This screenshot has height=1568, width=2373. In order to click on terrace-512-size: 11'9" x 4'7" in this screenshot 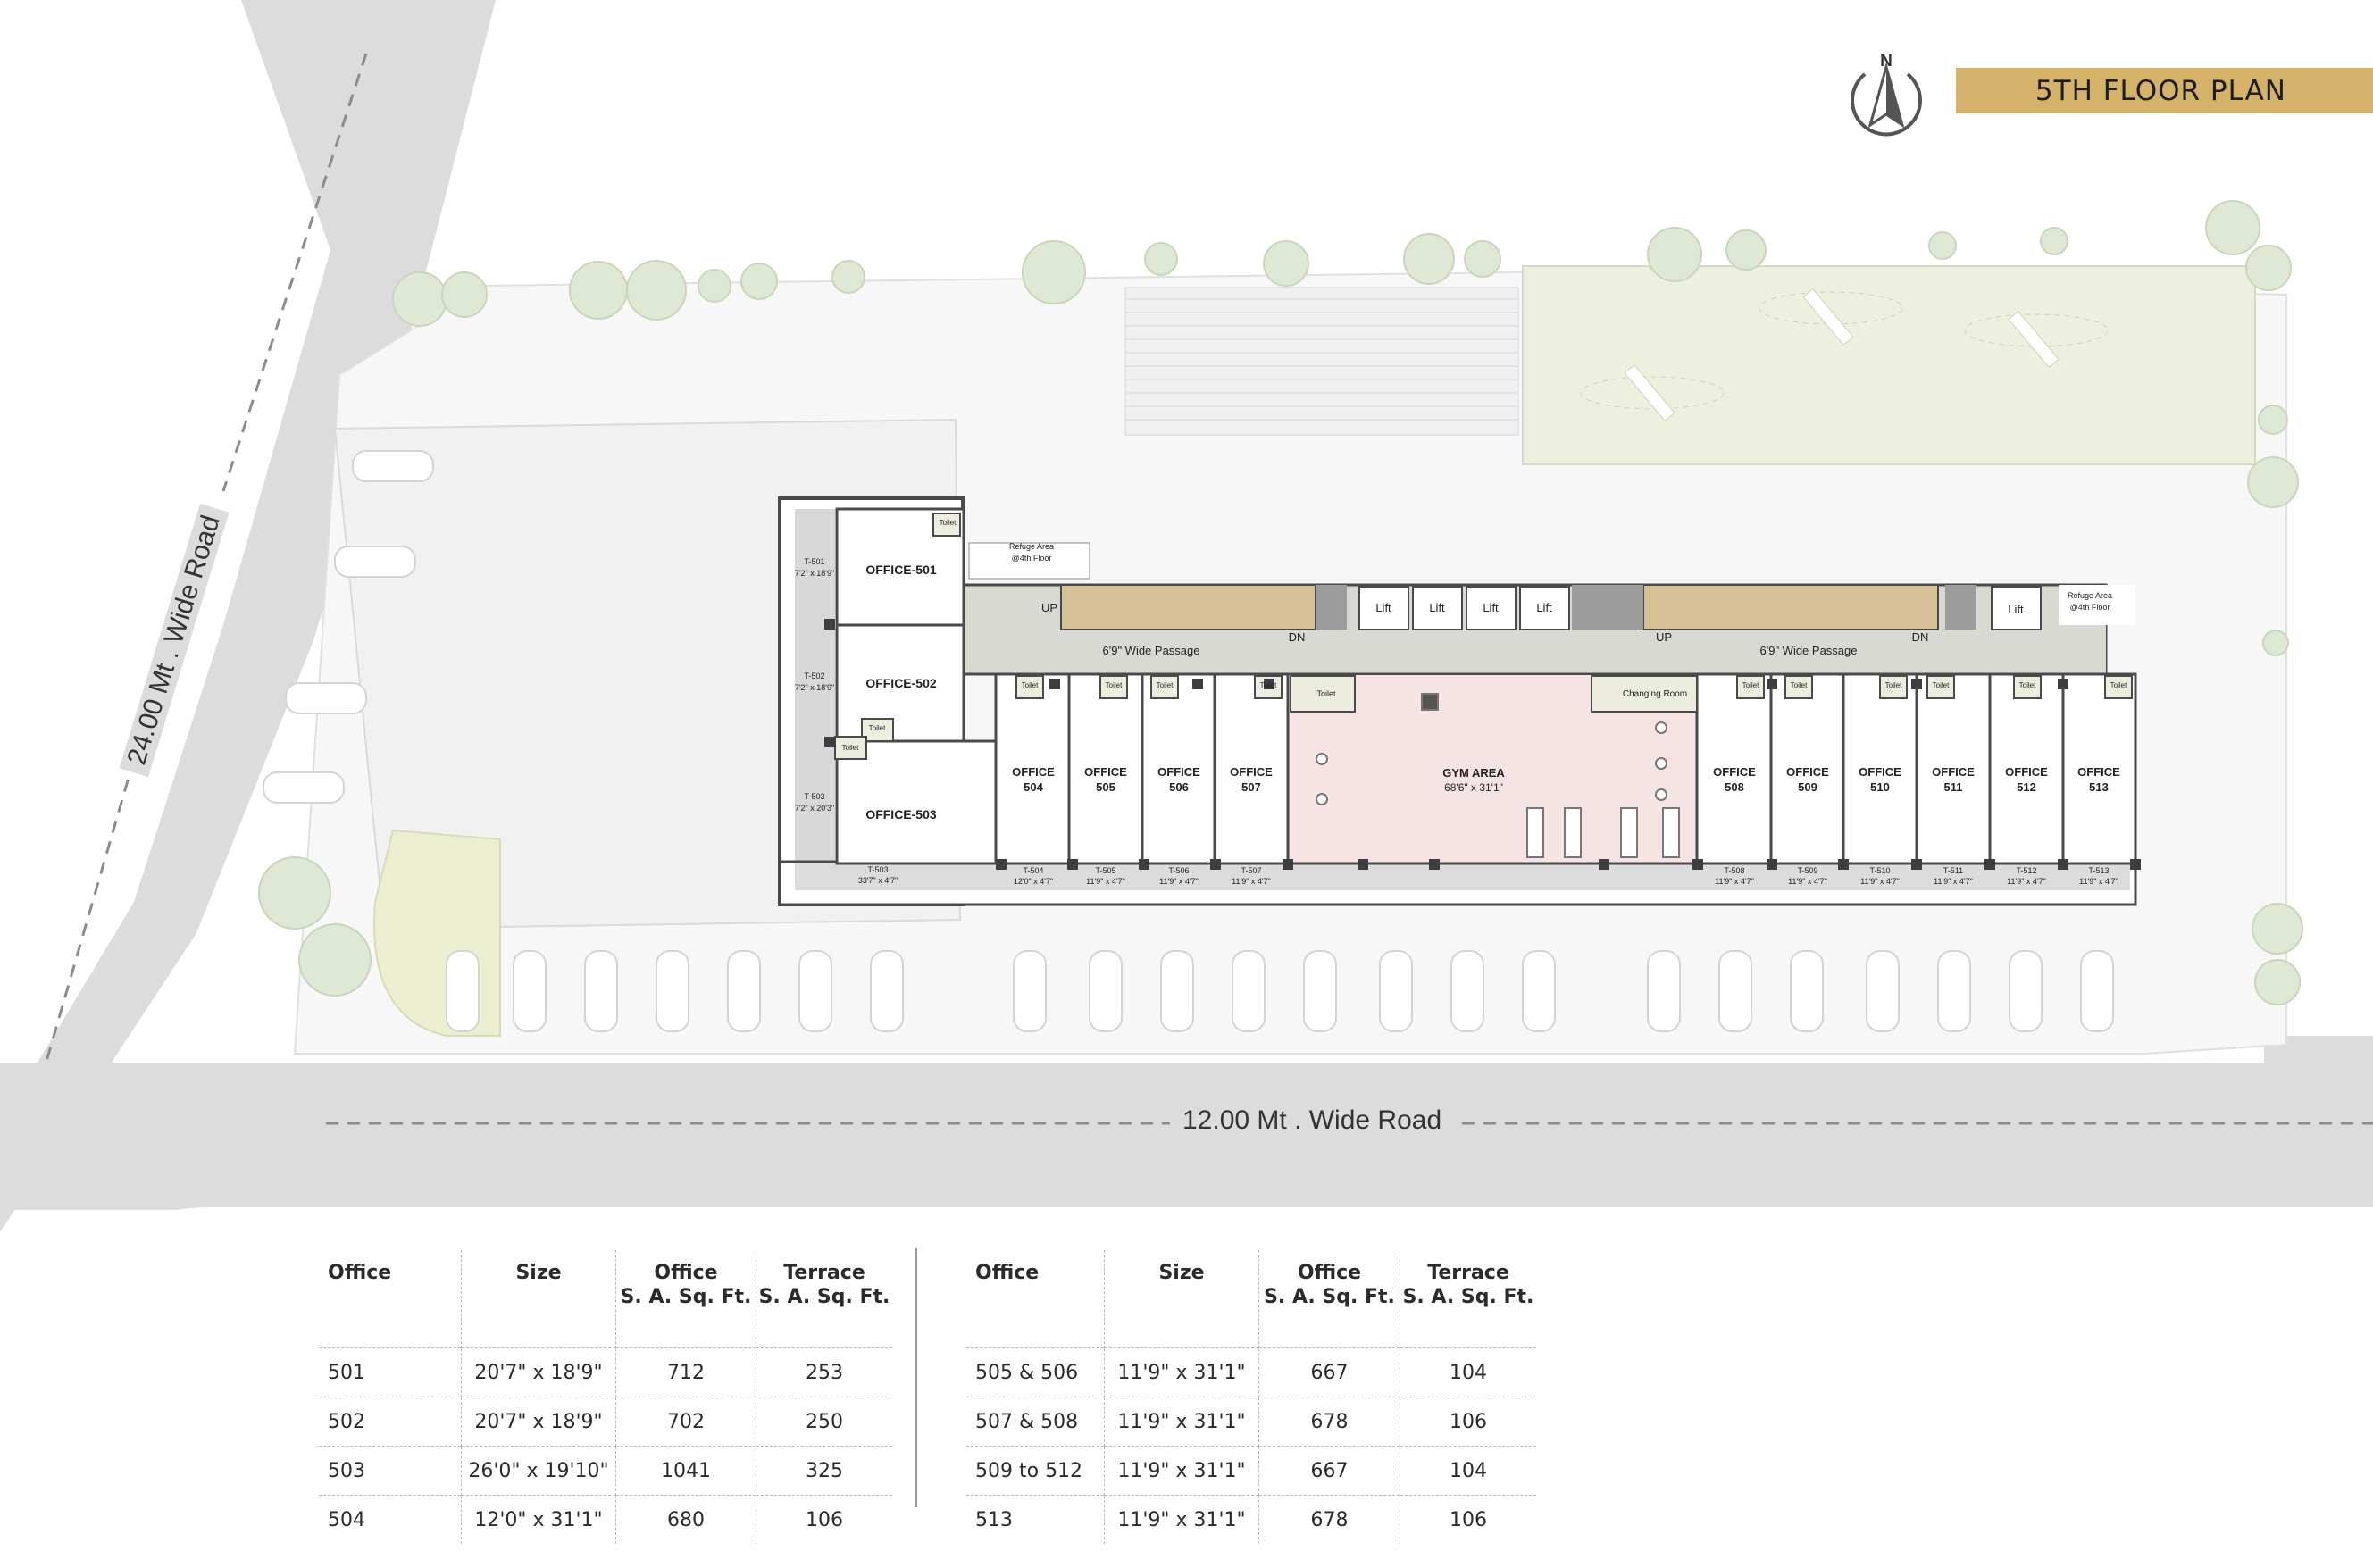, I will do `click(2027, 881)`.